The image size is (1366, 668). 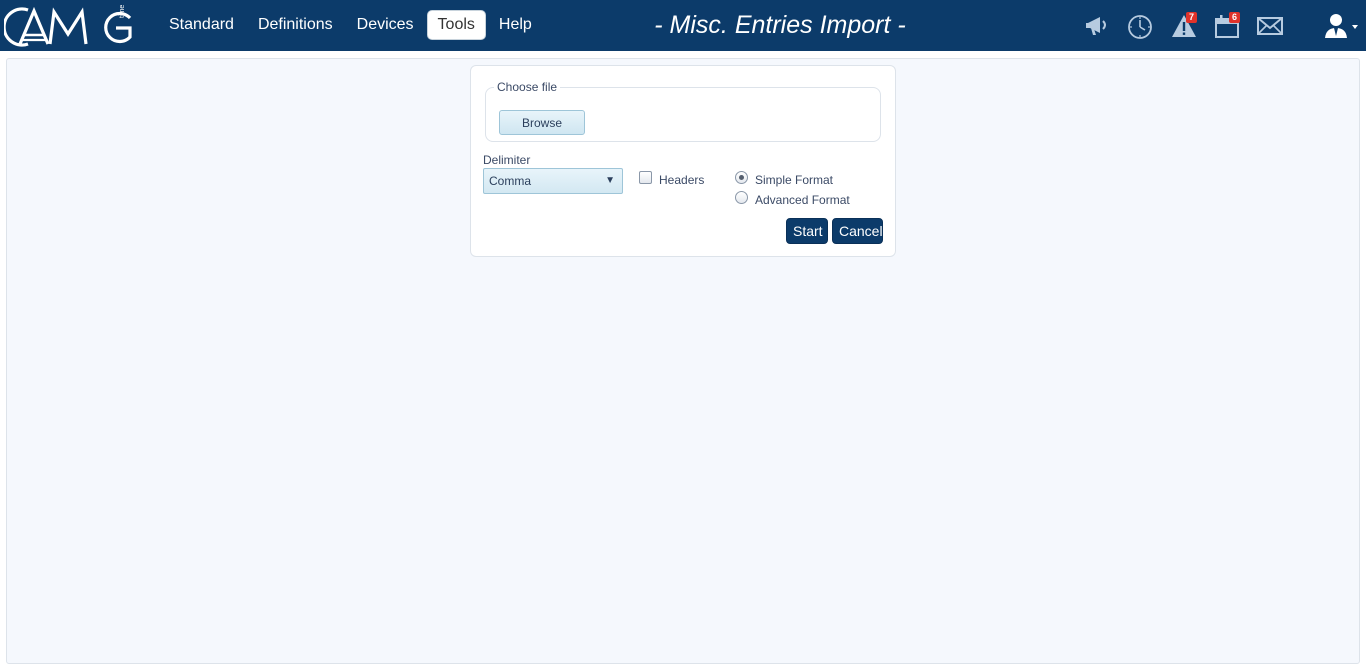 I want to click on nav-help: Help, so click(x=515, y=25).